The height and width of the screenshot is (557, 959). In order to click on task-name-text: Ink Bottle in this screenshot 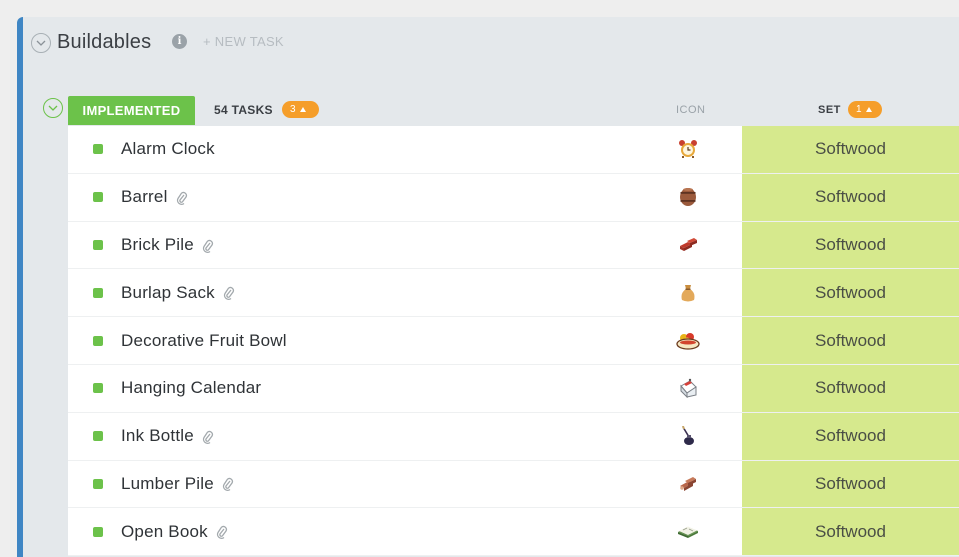, I will do `click(157, 436)`.